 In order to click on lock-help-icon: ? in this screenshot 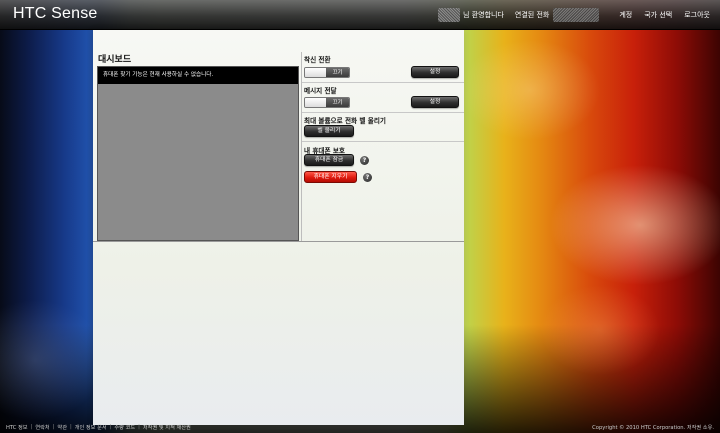, I will do `click(364, 160)`.